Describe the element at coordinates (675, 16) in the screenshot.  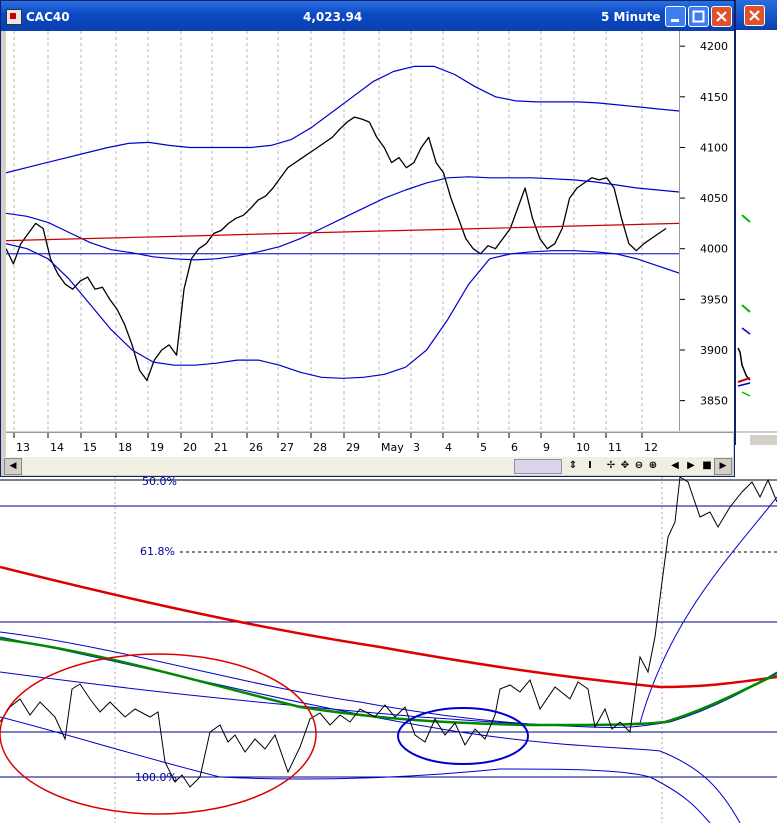
I see `minimize-icon` at that location.